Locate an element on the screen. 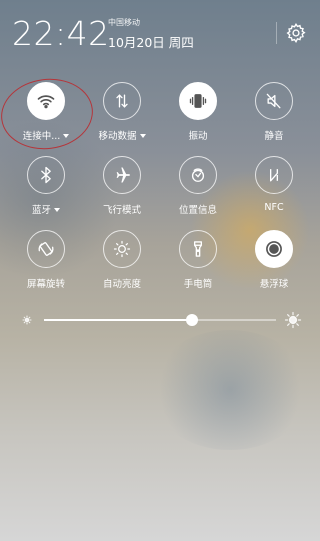 The width and height of the screenshot is (320, 541). tile-label: 悬浮球 is located at coordinates (274, 284).